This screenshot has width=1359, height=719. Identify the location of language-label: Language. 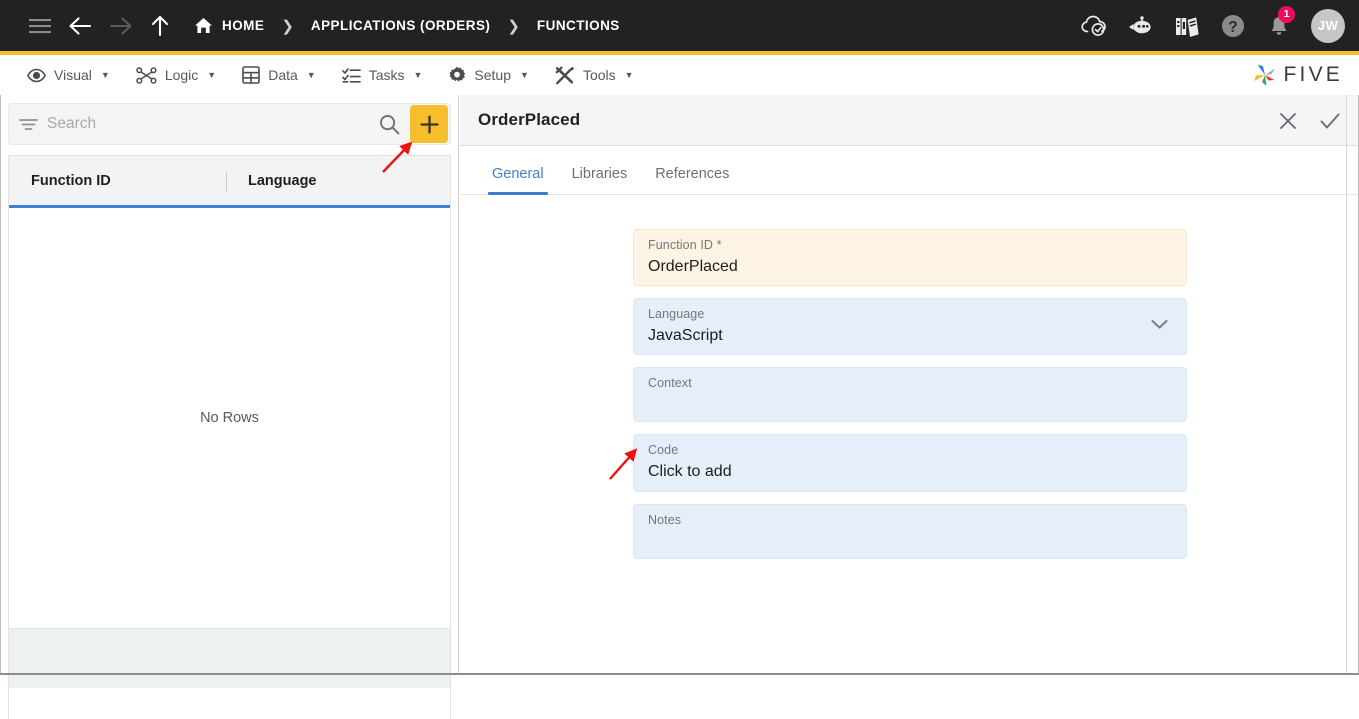
(676, 314).